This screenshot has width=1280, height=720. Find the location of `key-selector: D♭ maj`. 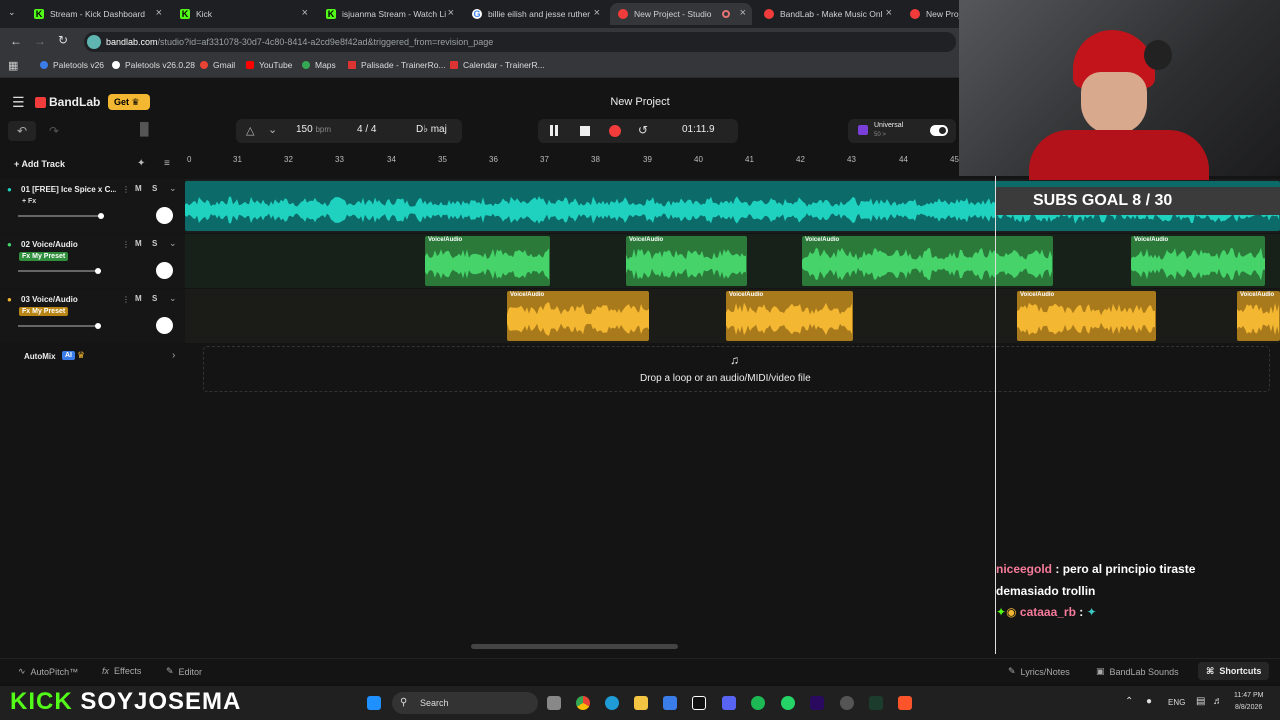

key-selector: D♭ maj is located at coordinates (431, 129).